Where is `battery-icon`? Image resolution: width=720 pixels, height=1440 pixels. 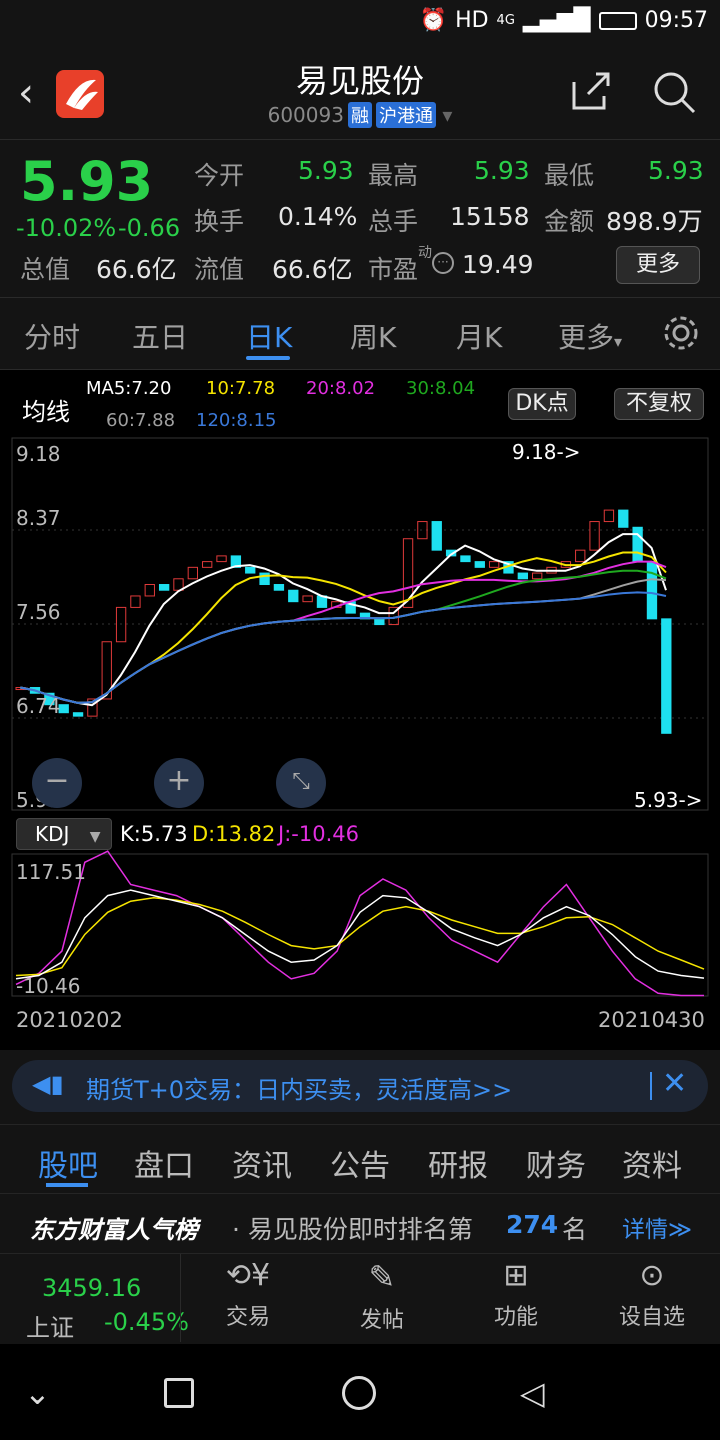 battery-icon is located at coordinates (617, 20).